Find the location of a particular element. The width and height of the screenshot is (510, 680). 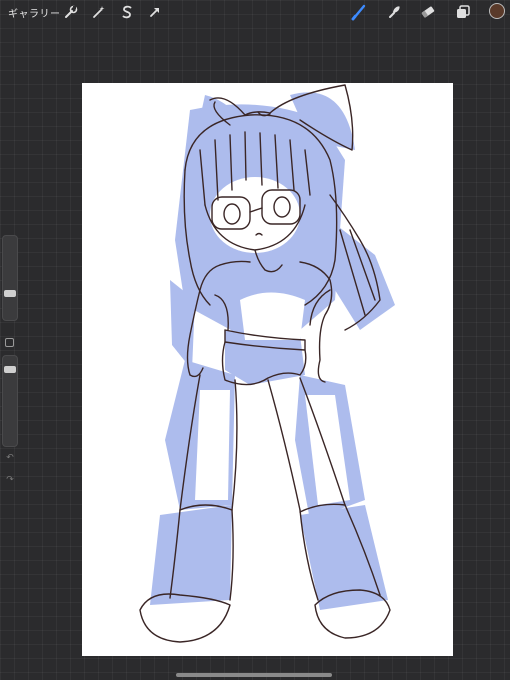

brush-size-slider is located at coordinates (10, 278).